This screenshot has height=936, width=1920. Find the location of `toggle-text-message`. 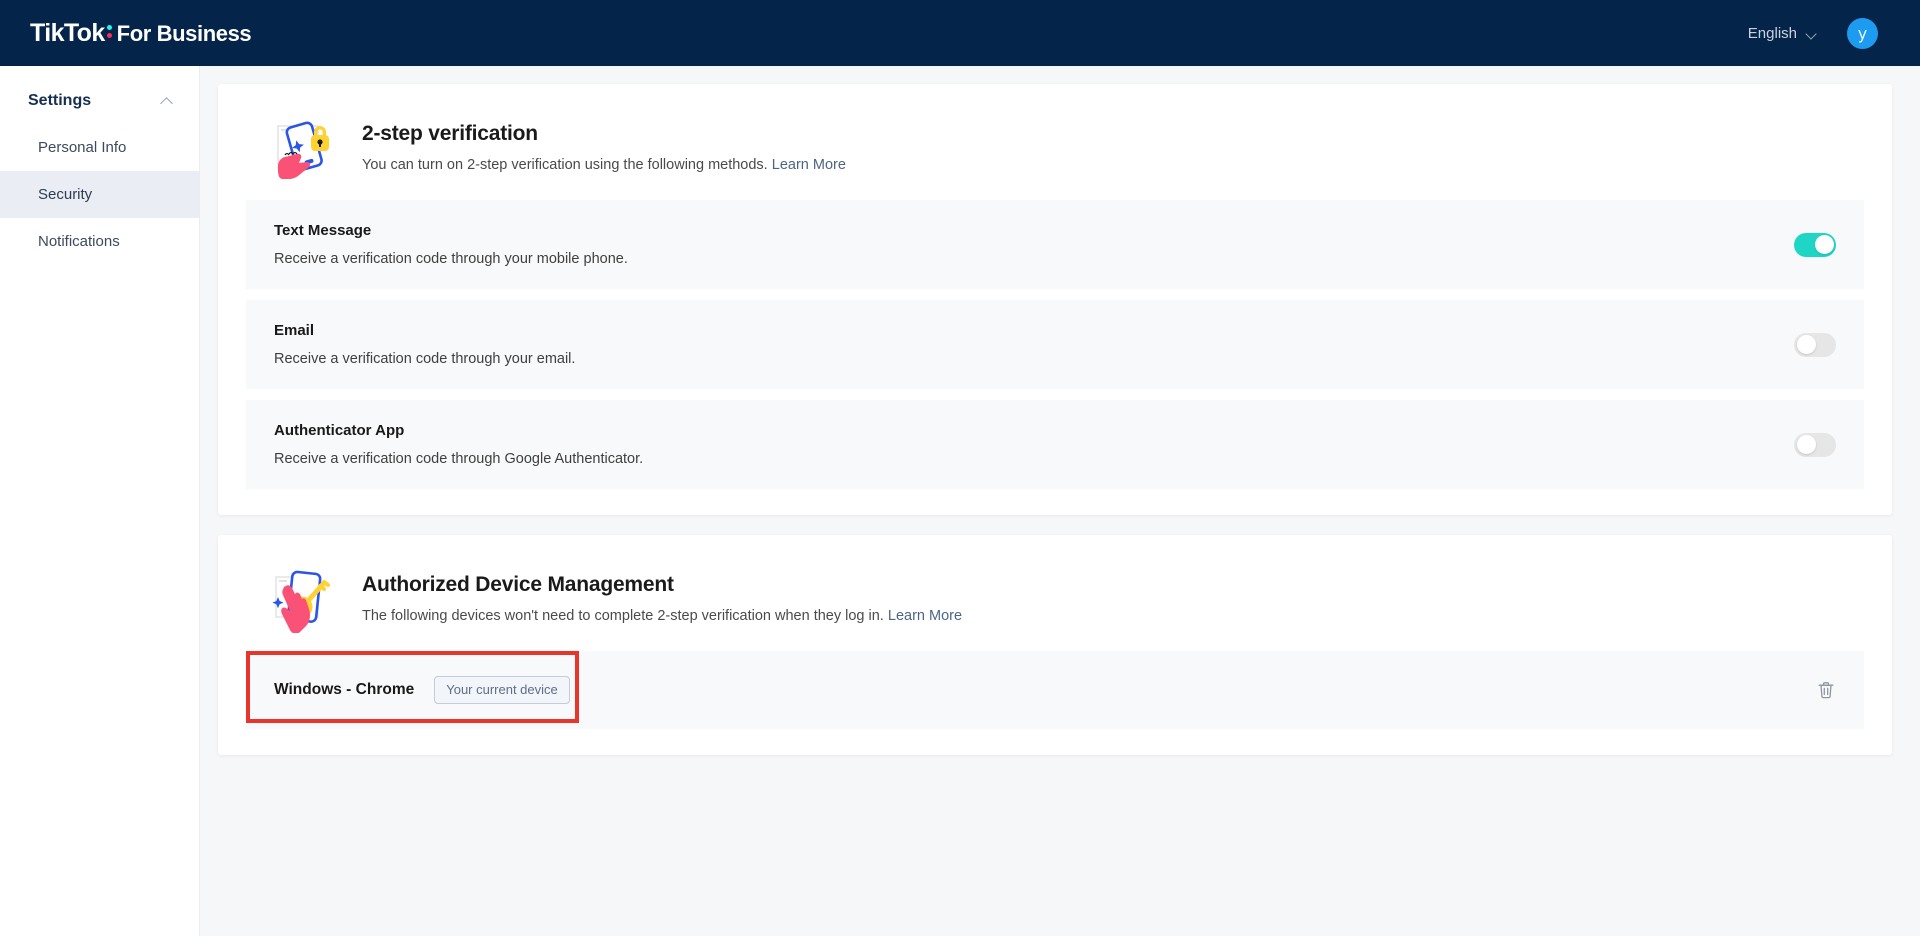

toggle-text-message is located at coordinates (1815, 244).